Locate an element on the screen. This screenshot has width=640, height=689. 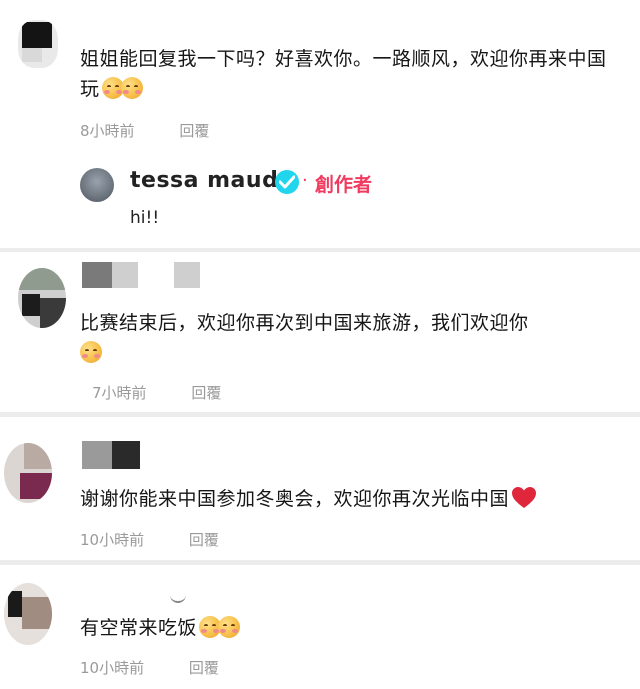
comment-body: 有空常来吃饭 is located at coordinates (139, 628).